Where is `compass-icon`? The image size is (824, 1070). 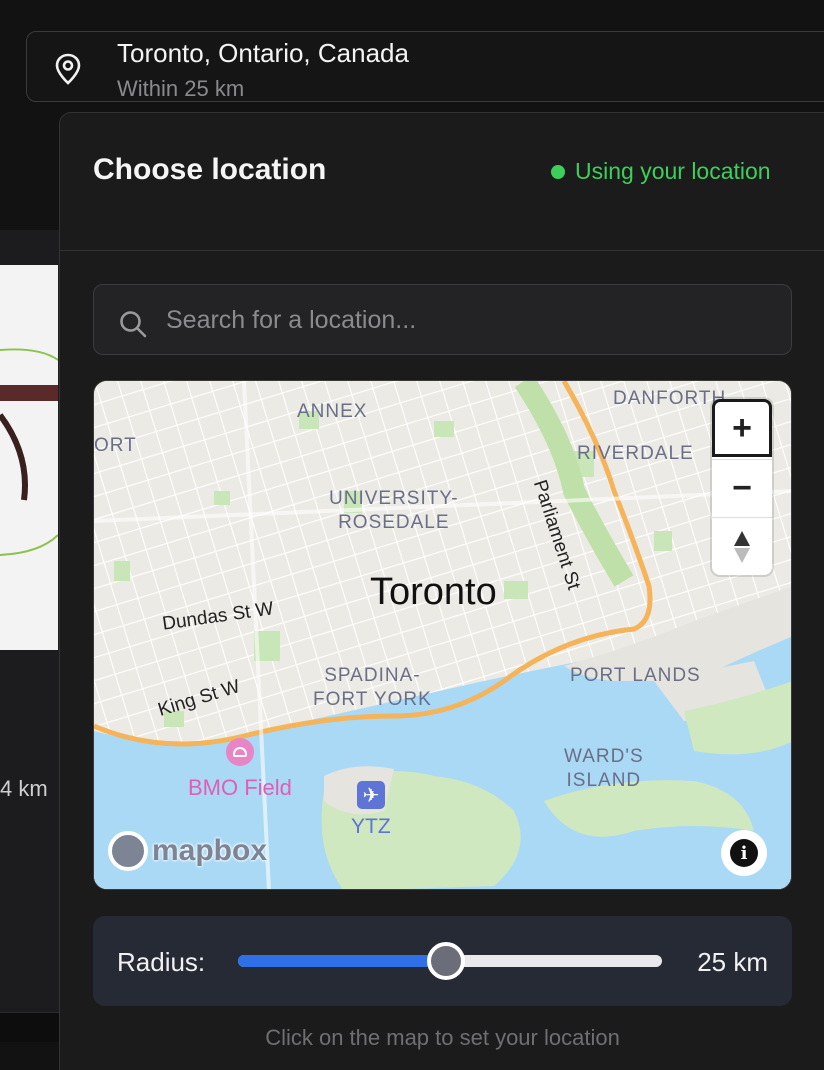
compass-icon is located at coordinates (742, 546).